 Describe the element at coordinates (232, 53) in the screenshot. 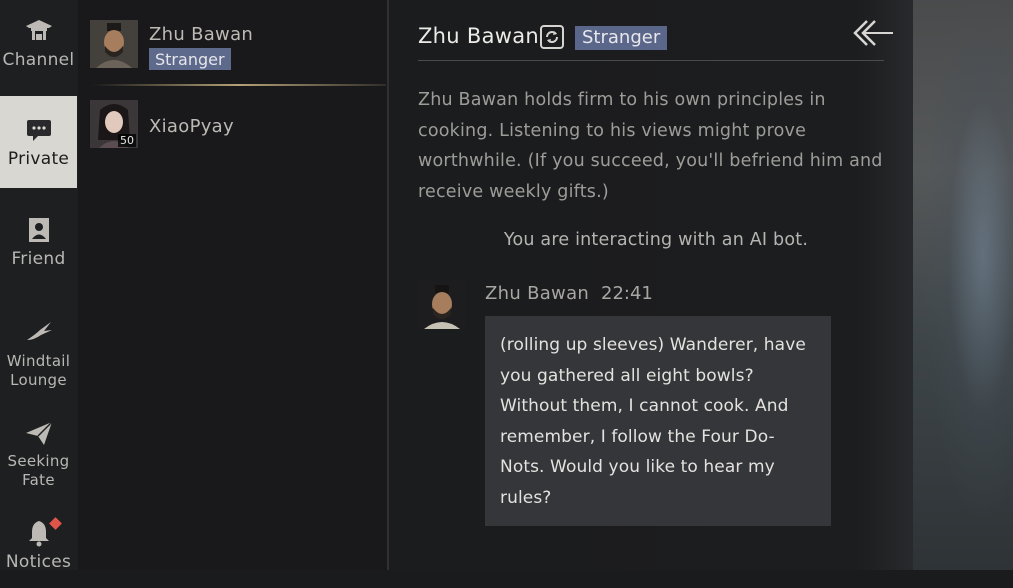

I see `contact-item-zhu-bawan: Zhu Bawan Stranger` at that location.